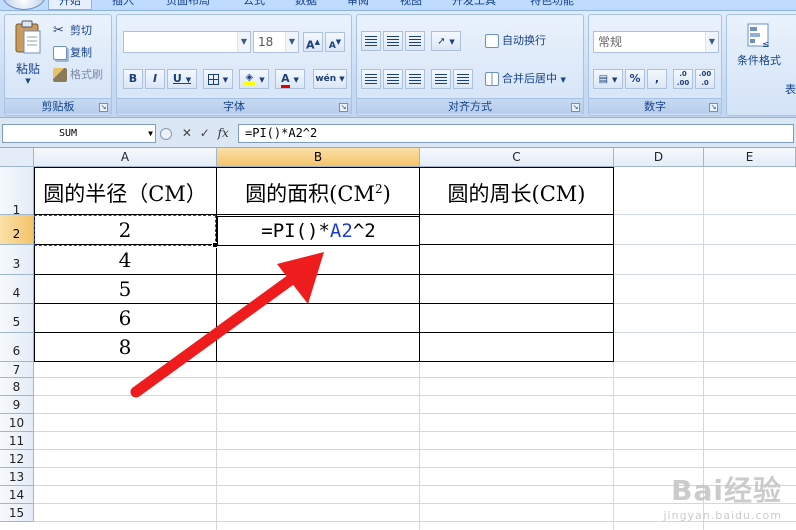 Image resolution: width=796 pixels, height=530 pixels. I want to click on scissors-icon: ✂, so click(58, 30).